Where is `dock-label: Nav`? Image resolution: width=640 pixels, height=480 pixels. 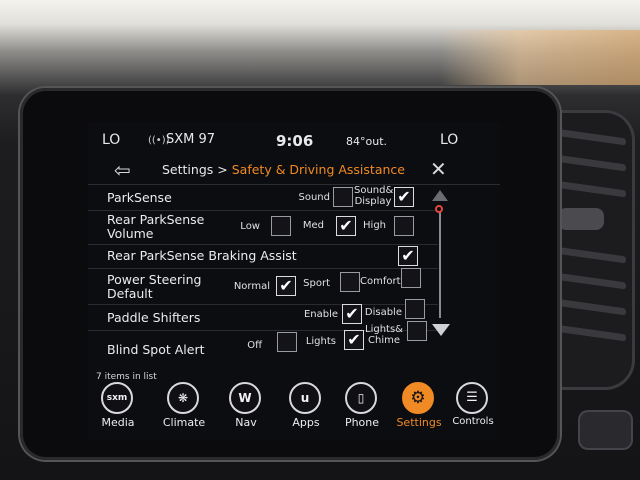
dock-label: Nav is located at coordinates (246, 422).